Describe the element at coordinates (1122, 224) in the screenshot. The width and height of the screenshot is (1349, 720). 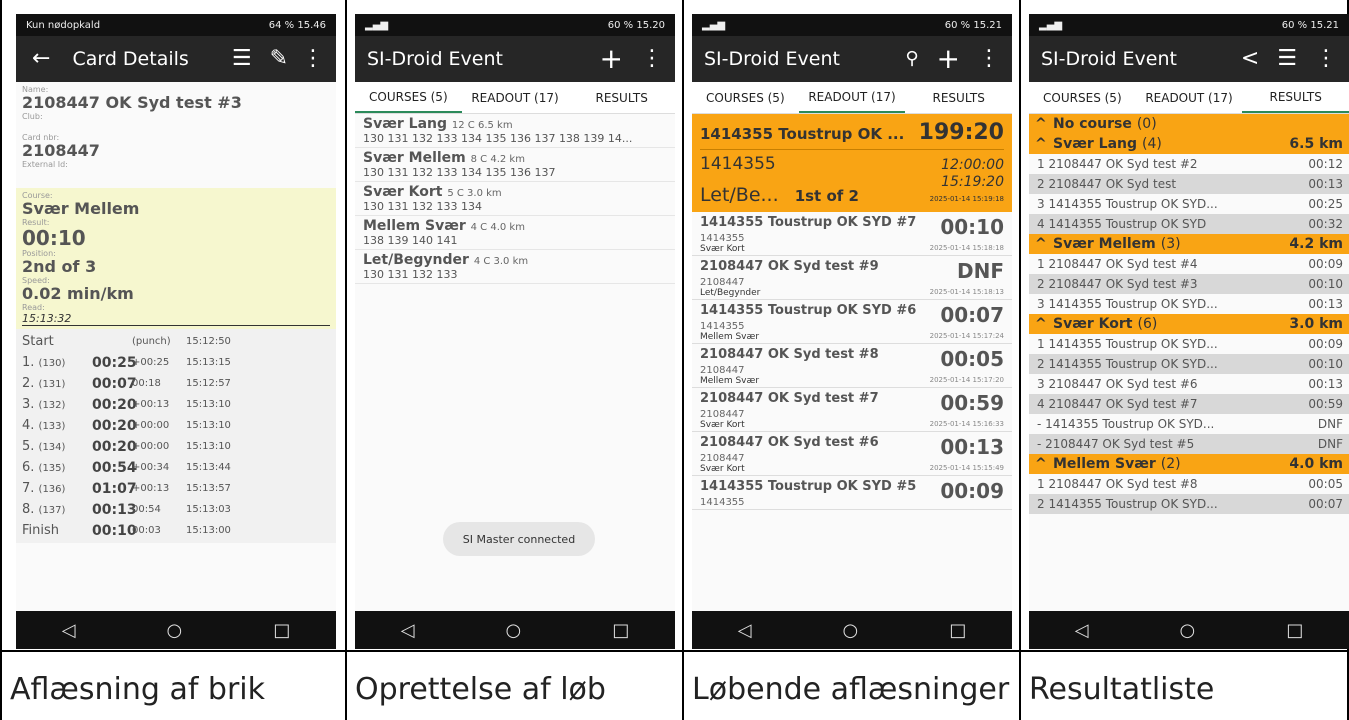
I see `result-runner: 4 1414355 Toustrup OK SYD` at that location.